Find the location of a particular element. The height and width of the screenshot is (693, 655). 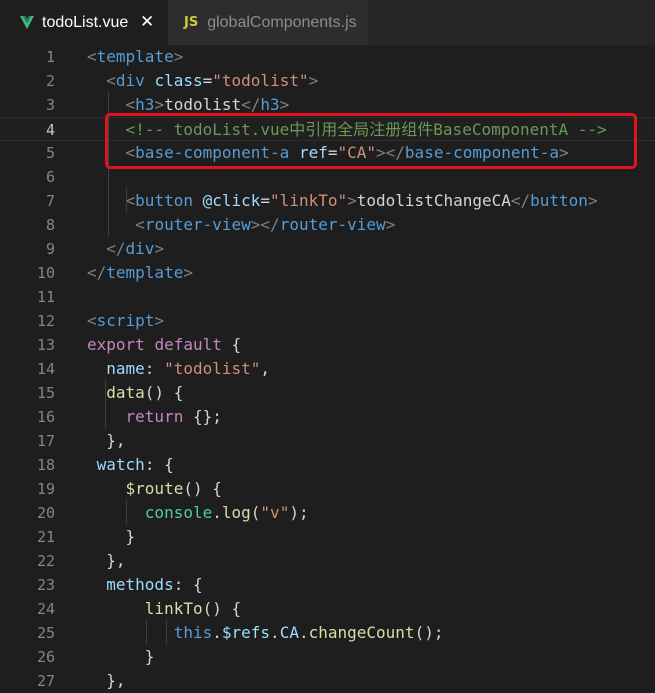

code-line: 14 name: "todolist", is located at coordinates (327, 369).